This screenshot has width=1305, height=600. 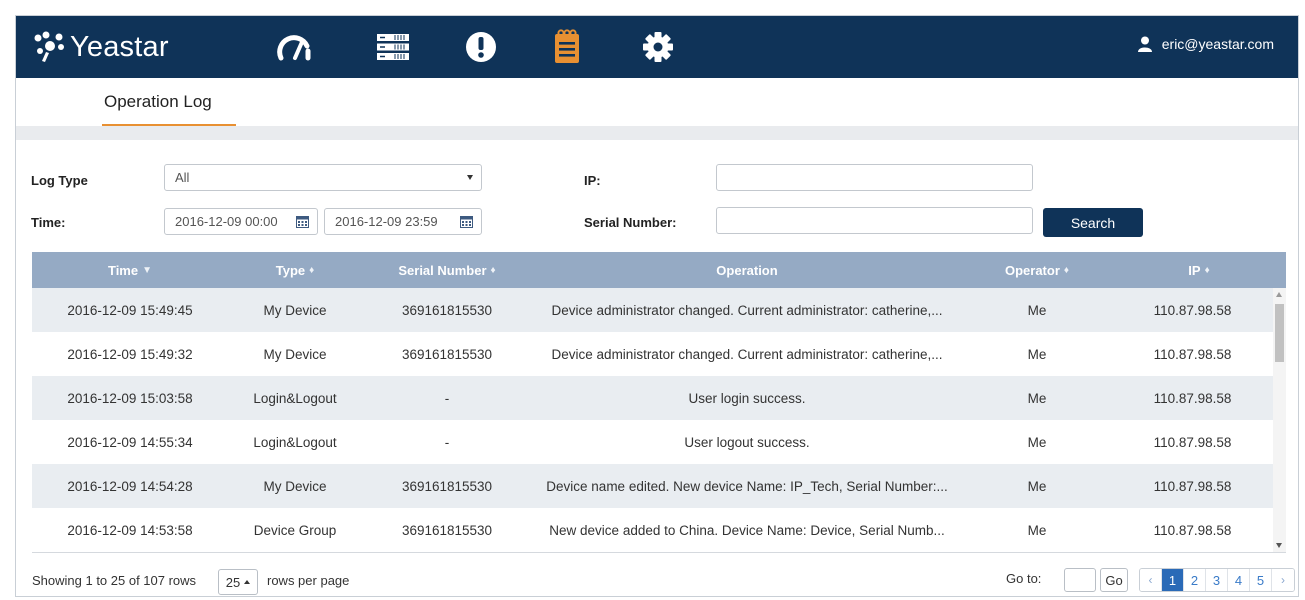 I want to click on user-icon, so click(x=1144, y=44).